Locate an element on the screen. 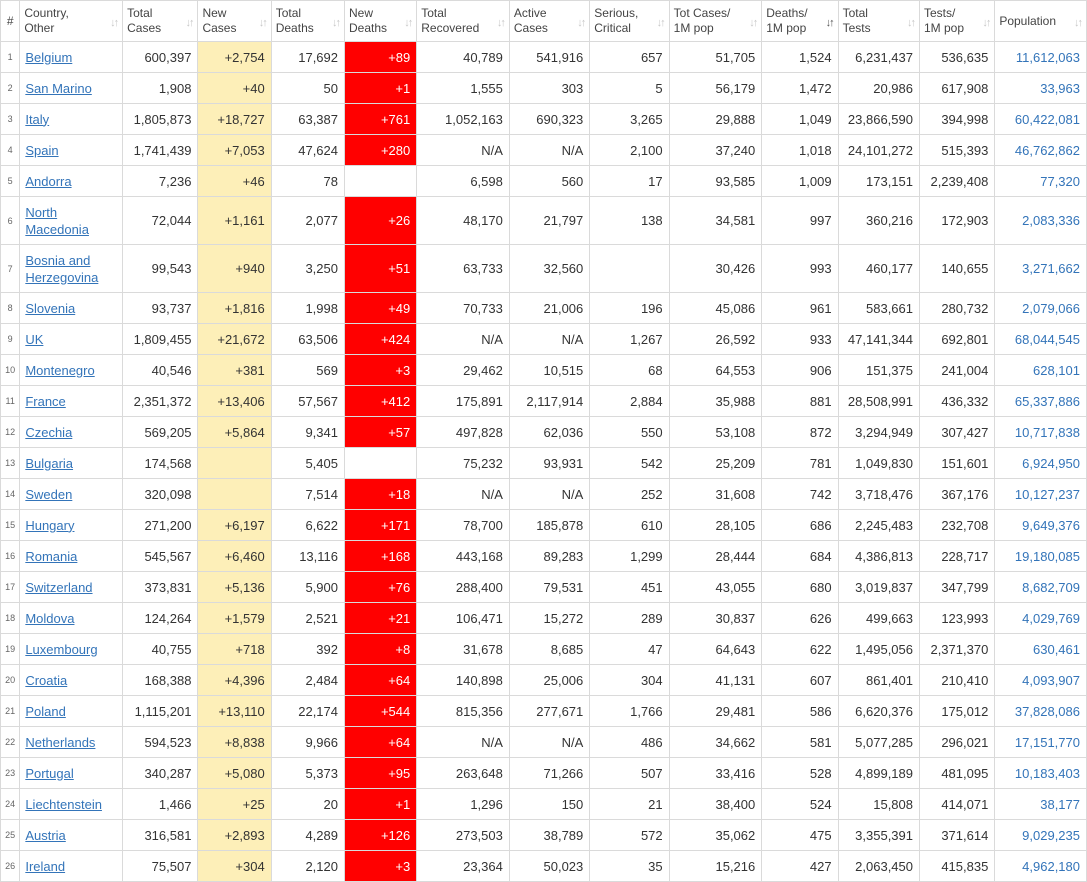  country-link: Luxembourg is located at coordinates (61, 649).